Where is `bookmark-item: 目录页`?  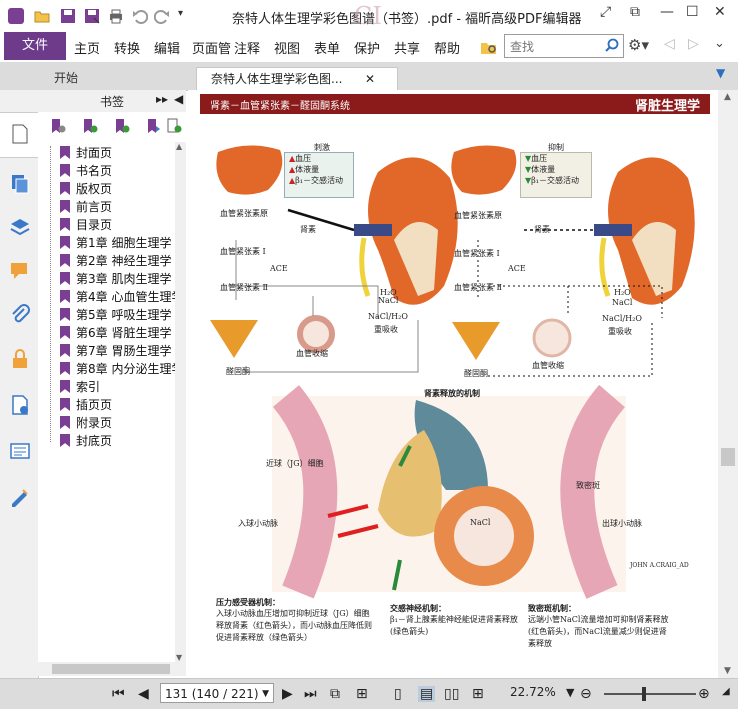
bookmark-item: 目录页 is located at coordinates (86, 225).